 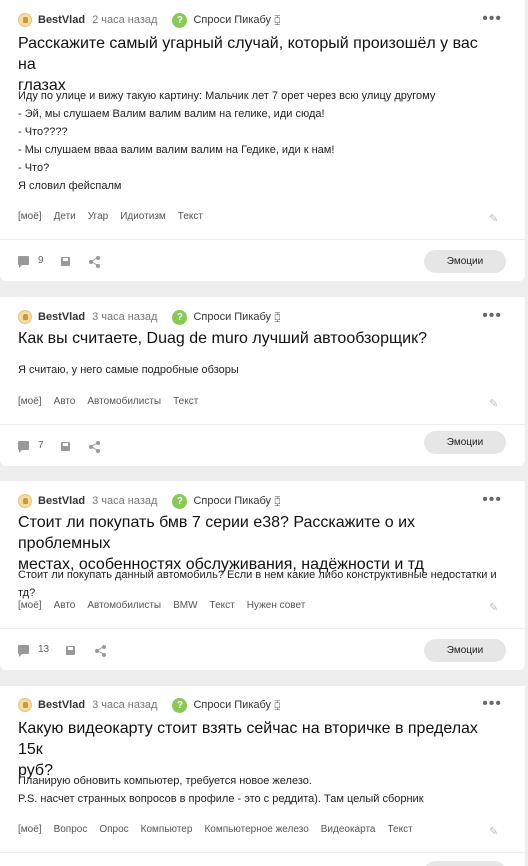 I want to click on post-body-line: - Что????, so click(x=43, y=132).